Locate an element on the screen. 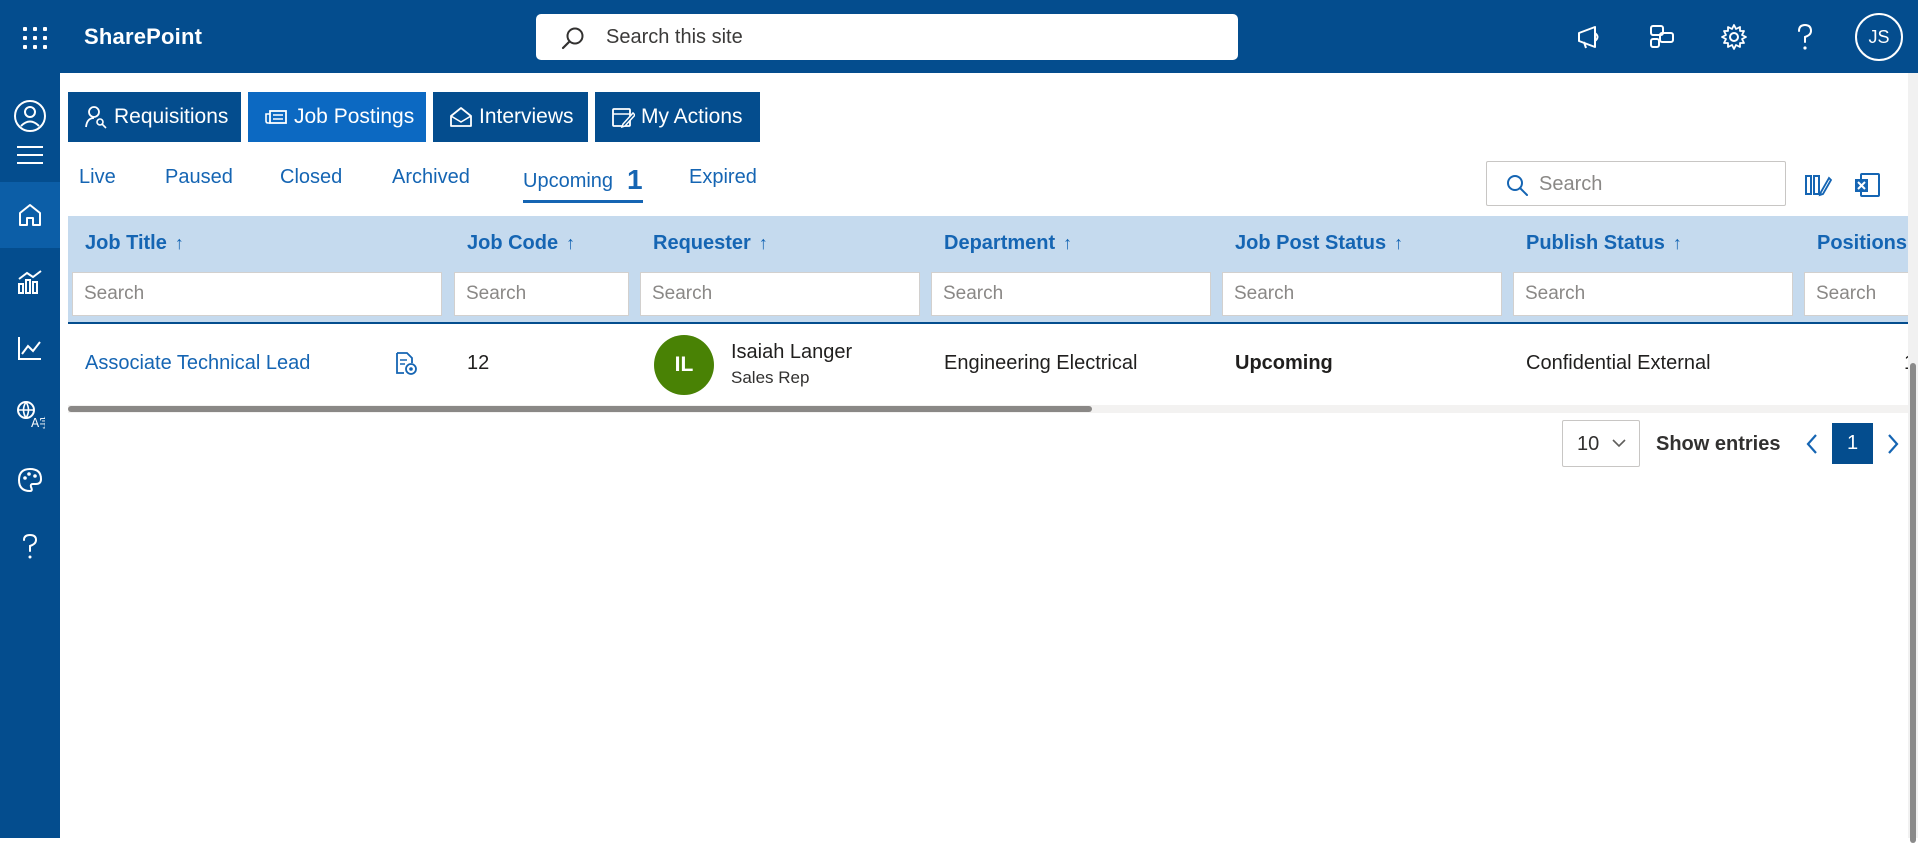 Image resolution: width=1918 pixels, height=843 pixels. page-button-current: 1 is located at coordinates (1852, 443).